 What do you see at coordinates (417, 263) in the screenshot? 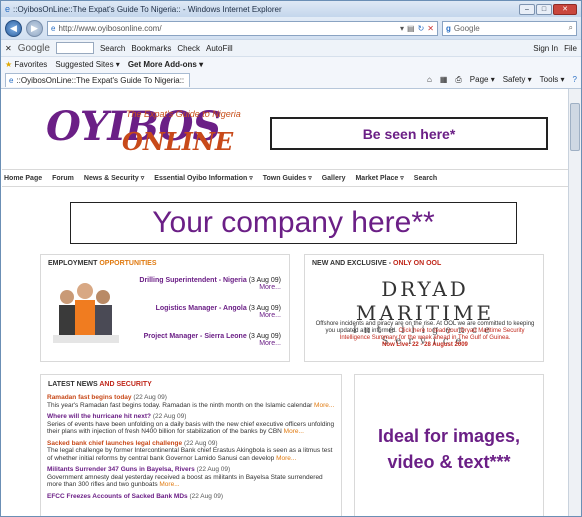
I see `exclusive-heading-accent: ONLY ON OOL` at bounding box center [417, 263].